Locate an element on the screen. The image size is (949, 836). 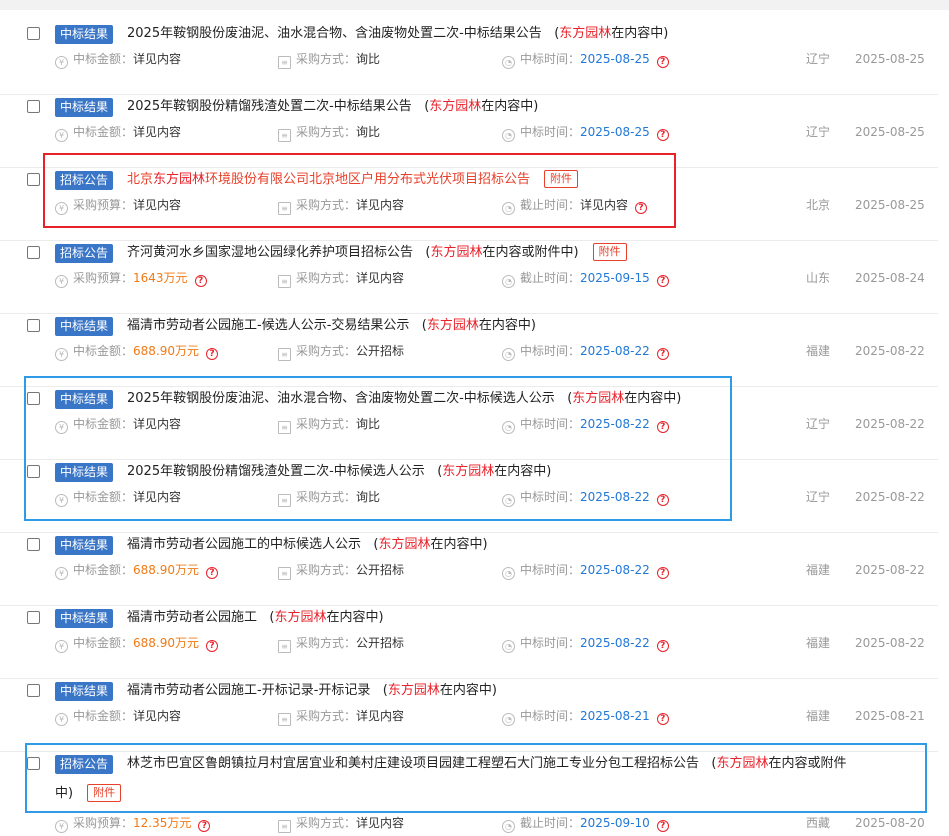
region: 福建 is located at coordinates (818, 351).